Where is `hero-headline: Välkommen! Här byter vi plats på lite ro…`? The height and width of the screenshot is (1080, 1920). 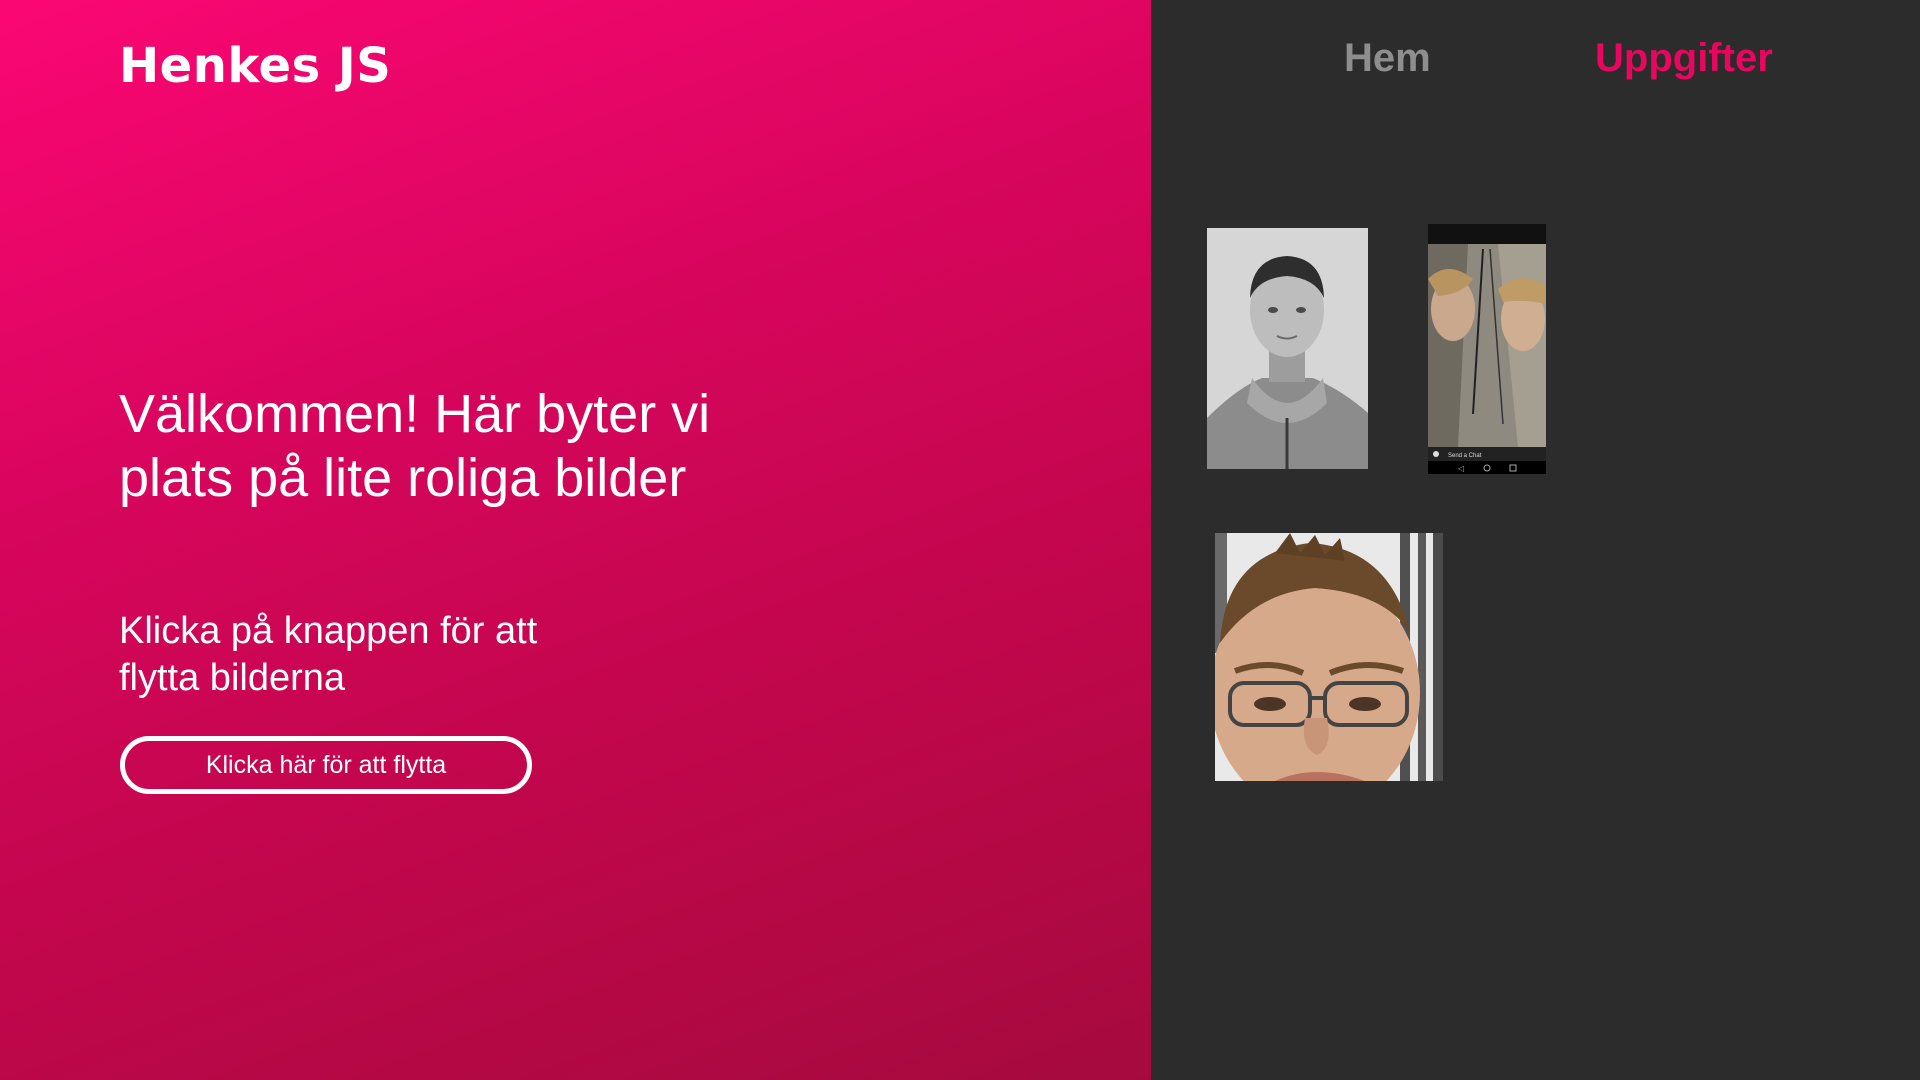 hero-headline: Välkommen! Här byter vi plats på lite ro… is located at coordinates (415, 446).